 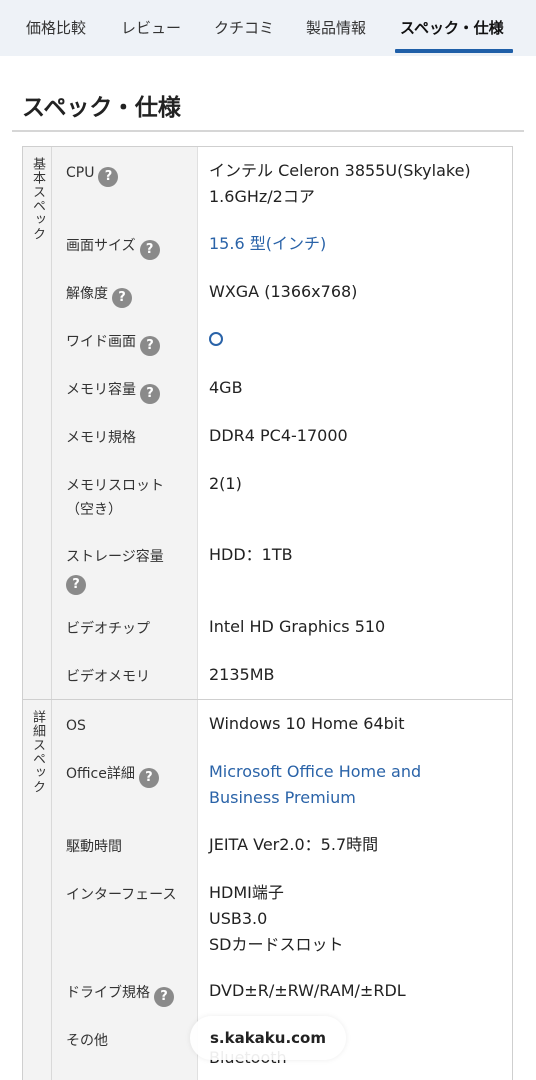 I want to click on spec-label-resolution: 解像度?, so click(x=125, y=292).